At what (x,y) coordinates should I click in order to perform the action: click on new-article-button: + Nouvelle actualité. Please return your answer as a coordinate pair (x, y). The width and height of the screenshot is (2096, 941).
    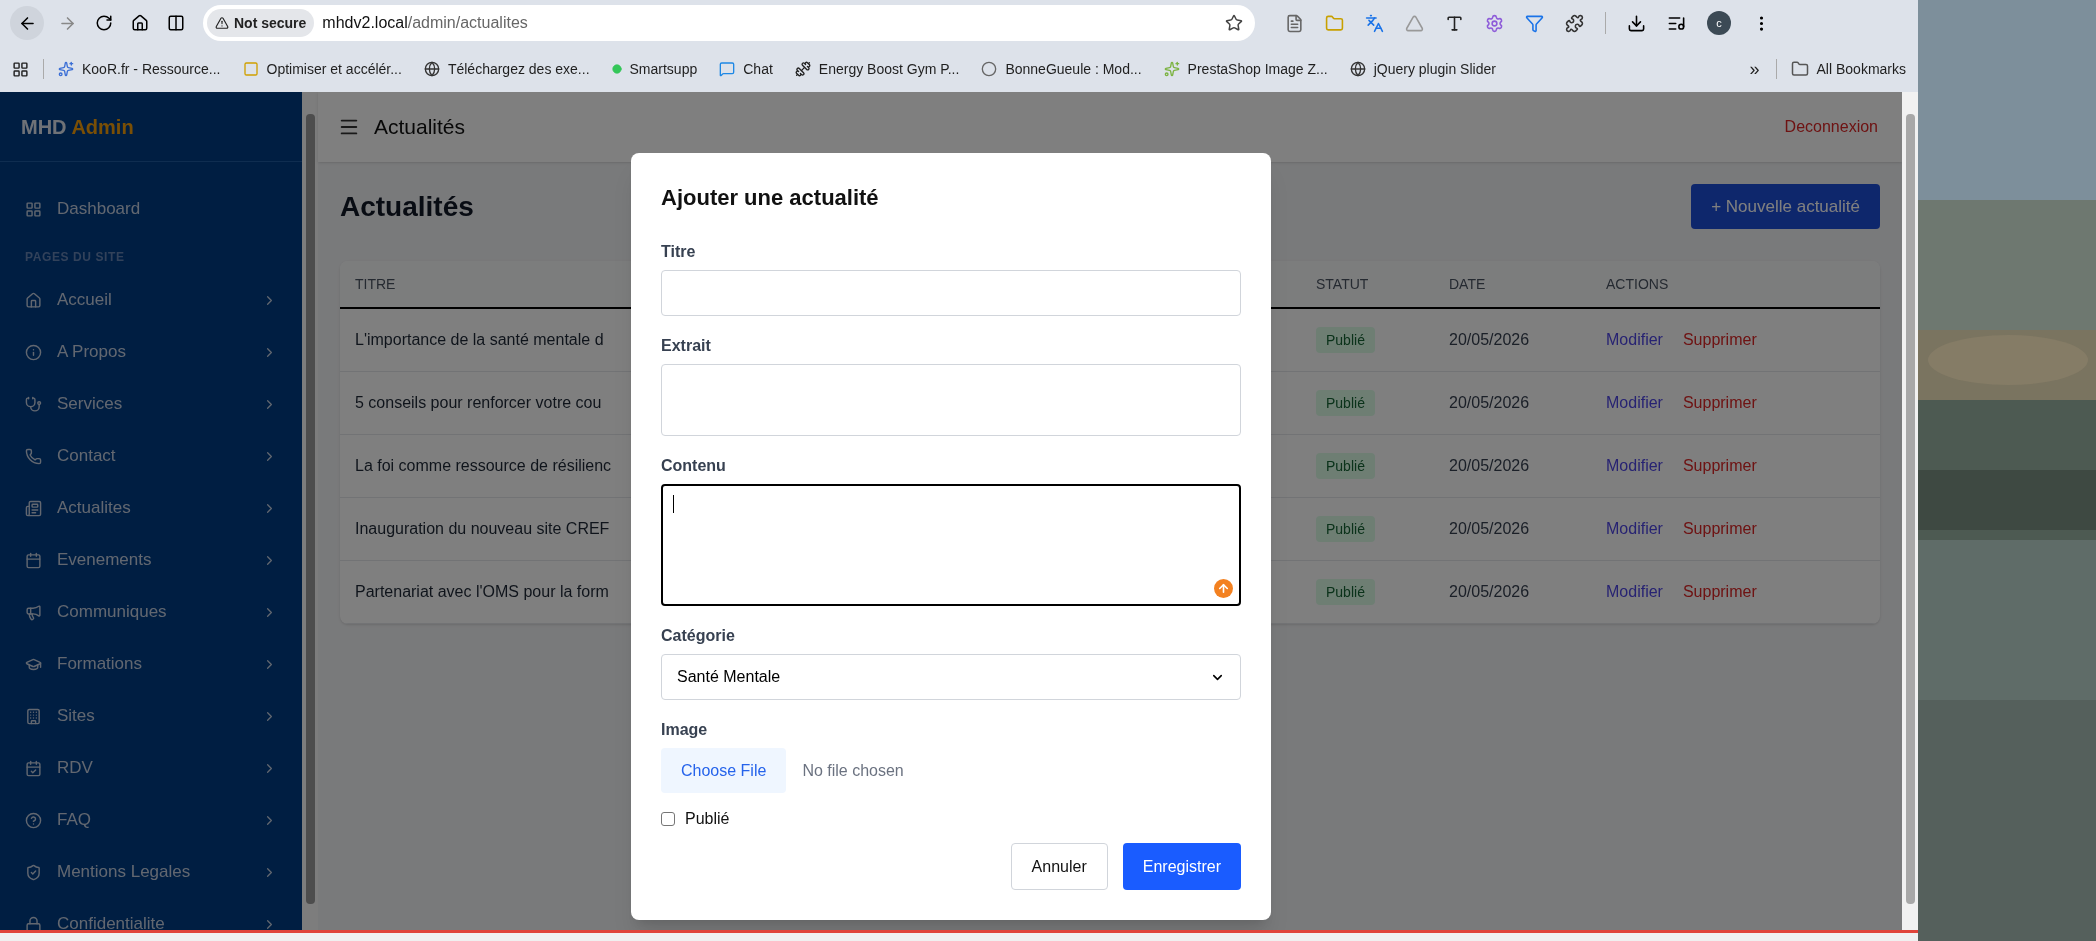
    Looking at the image, I should click on (1785, 206).